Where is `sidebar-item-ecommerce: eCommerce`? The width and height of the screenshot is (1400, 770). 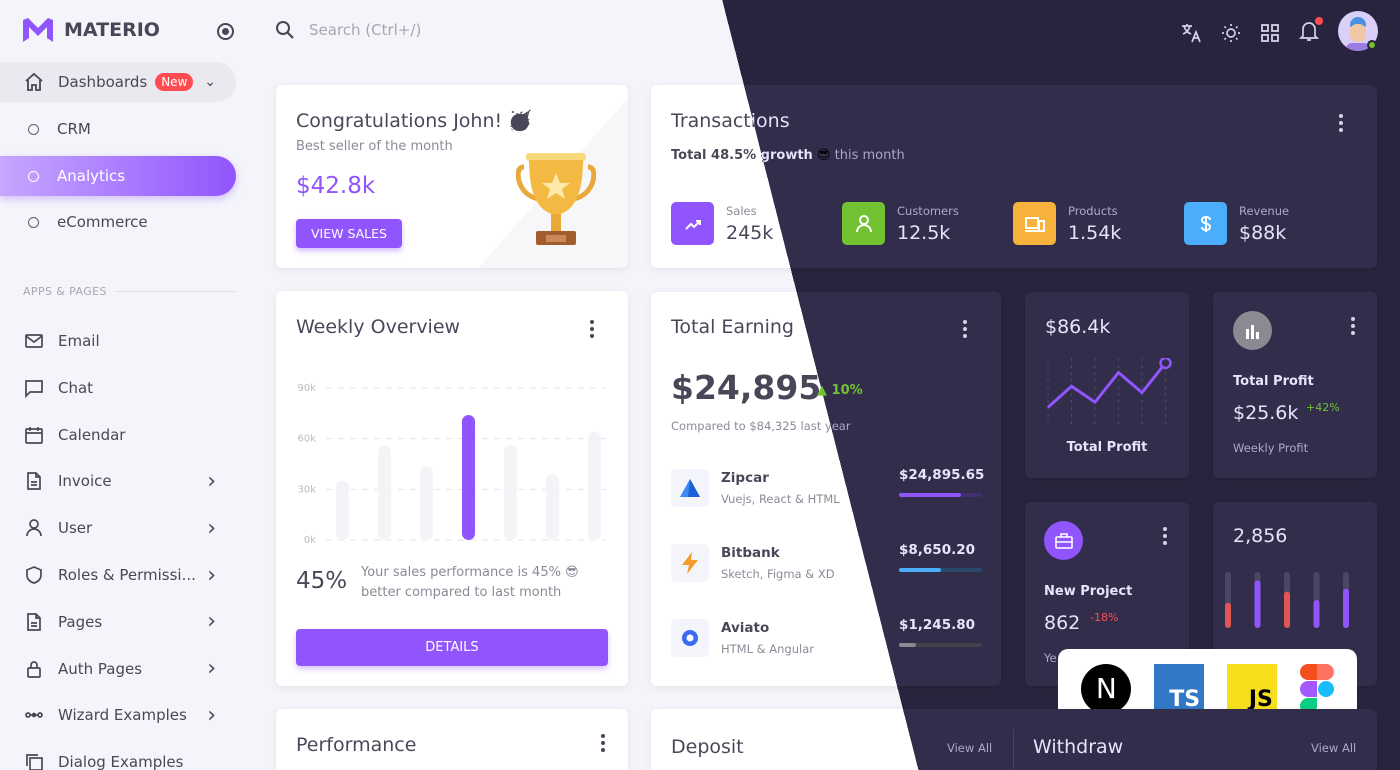
sidebar-item-ecommerce: eCommerce is located at coordinates (118, 222).